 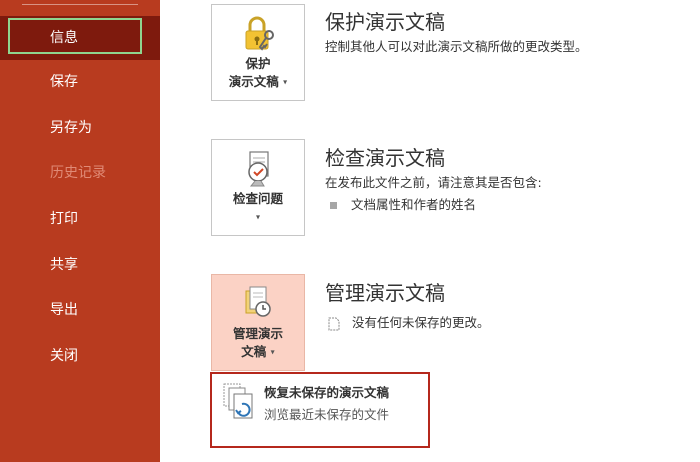 What do you see at coordinates (259, 33) in the screenshot?
I see `lock-key-icon` at bounding box center [259, 33].